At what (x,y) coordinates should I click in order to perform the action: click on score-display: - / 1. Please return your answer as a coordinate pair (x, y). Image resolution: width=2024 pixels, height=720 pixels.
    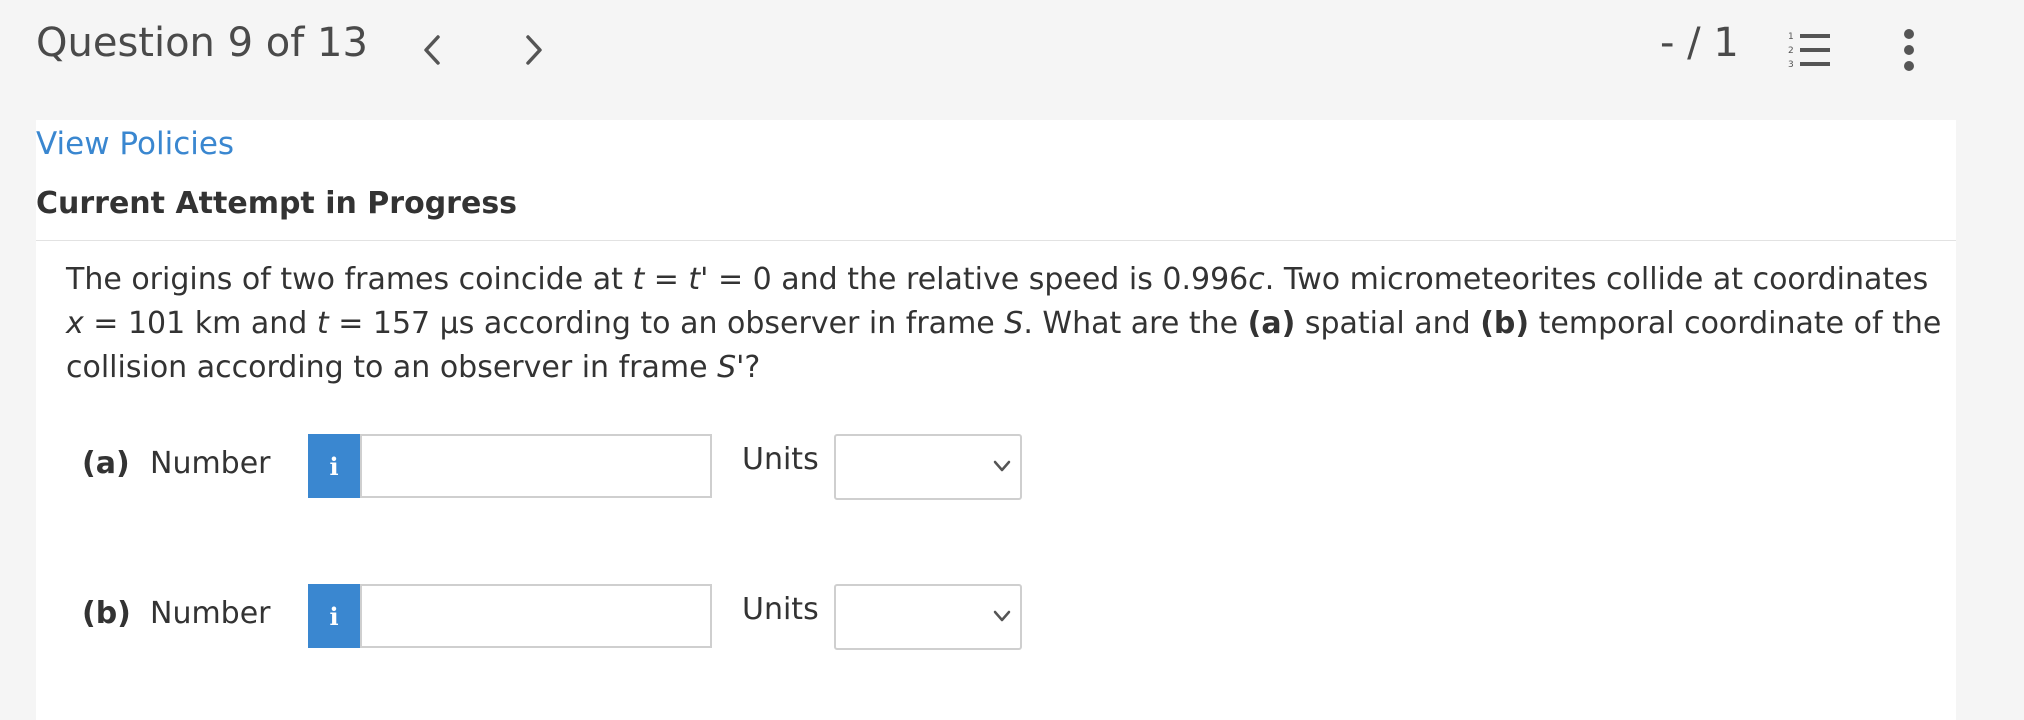
    Looking at the image, I should click on (1699, 43).